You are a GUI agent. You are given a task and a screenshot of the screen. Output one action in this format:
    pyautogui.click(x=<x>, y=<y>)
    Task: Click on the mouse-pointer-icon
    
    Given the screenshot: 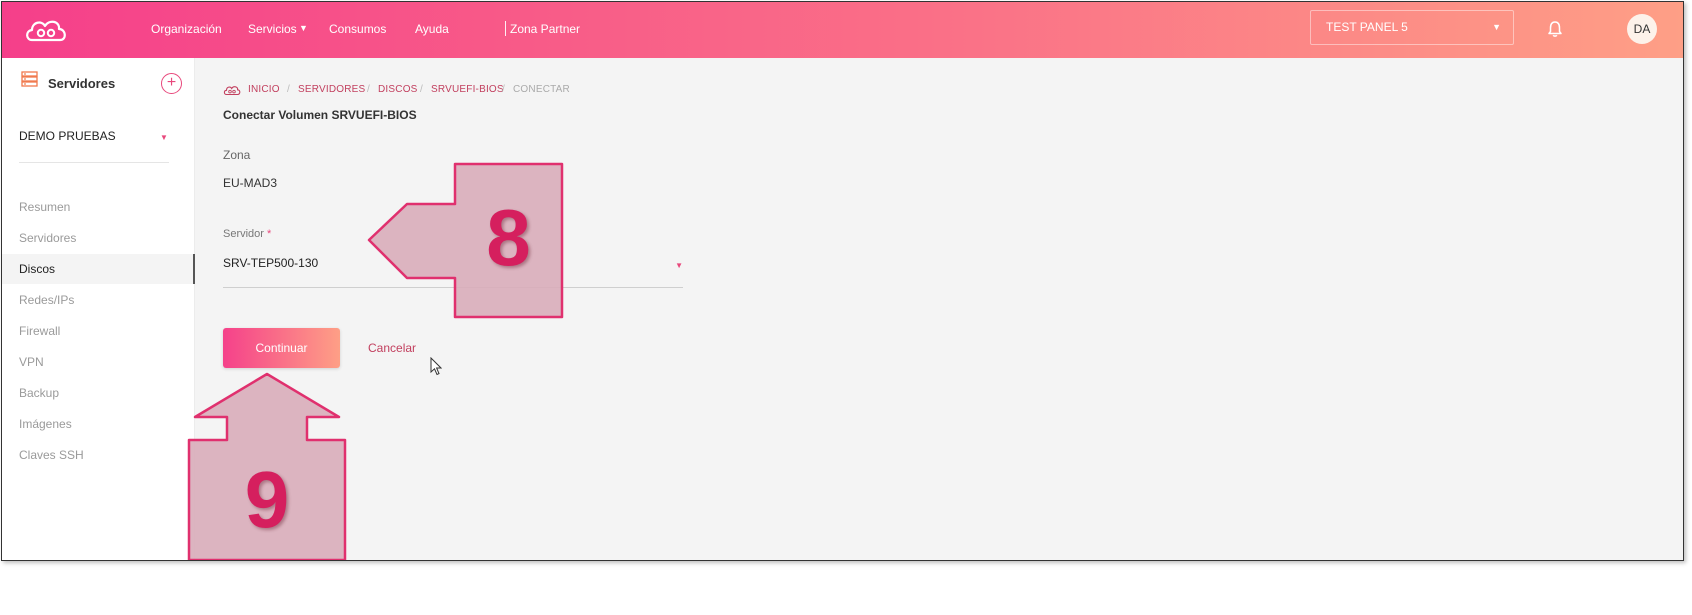 What is the action you would take?
    pyautogui.click(x=436, y=366)
    